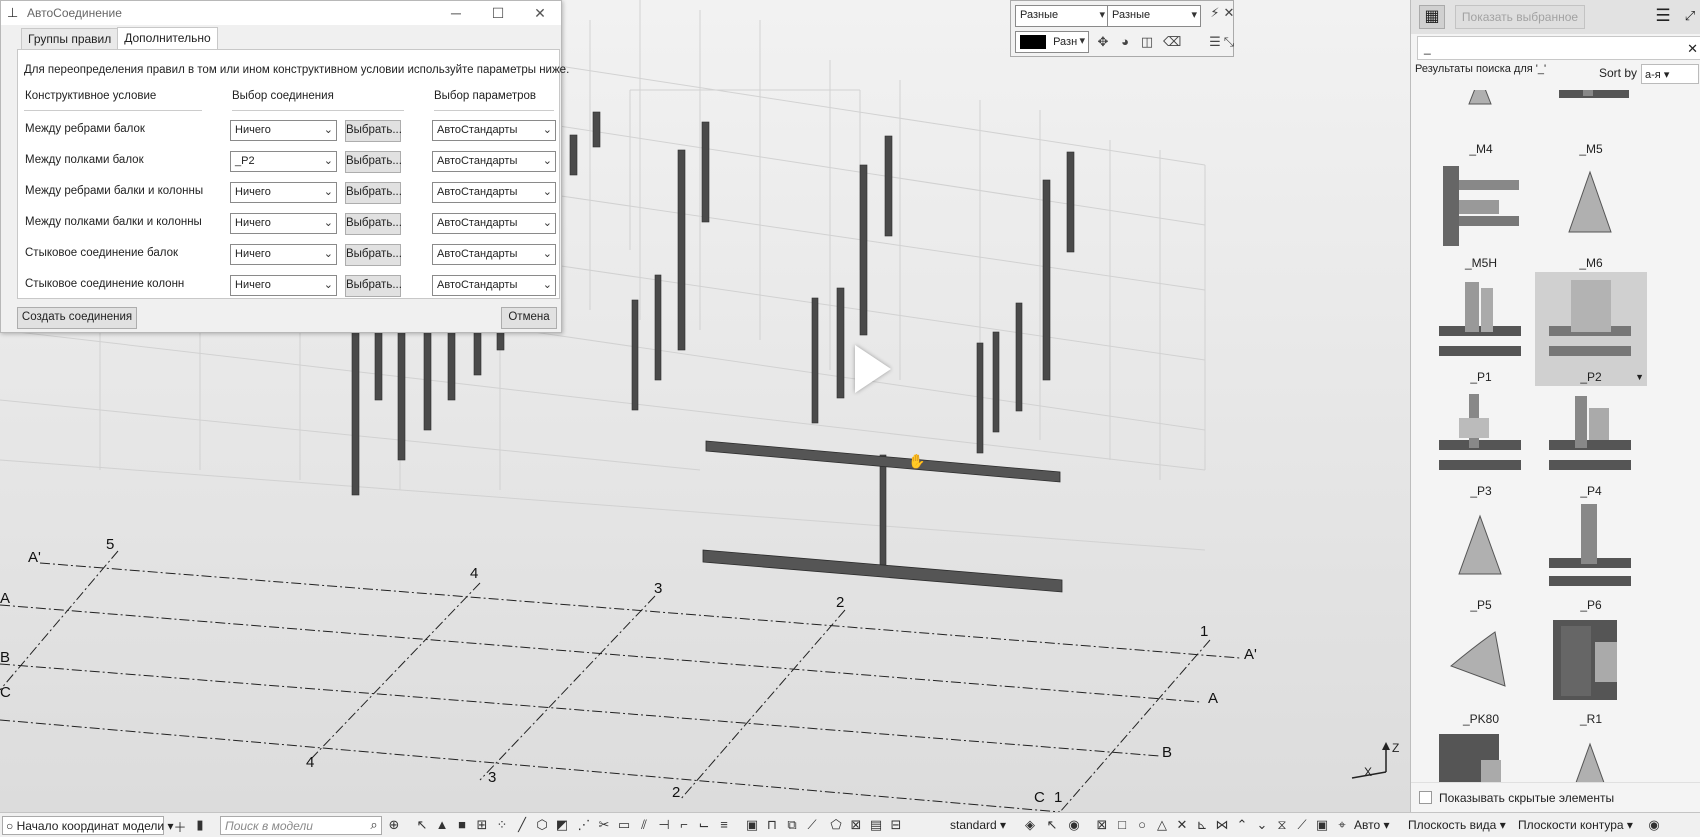  What do you see at coordinates (724, 824) in the screenshot?
I see `layer-icon: ≡` at bounding box center [724, 824].